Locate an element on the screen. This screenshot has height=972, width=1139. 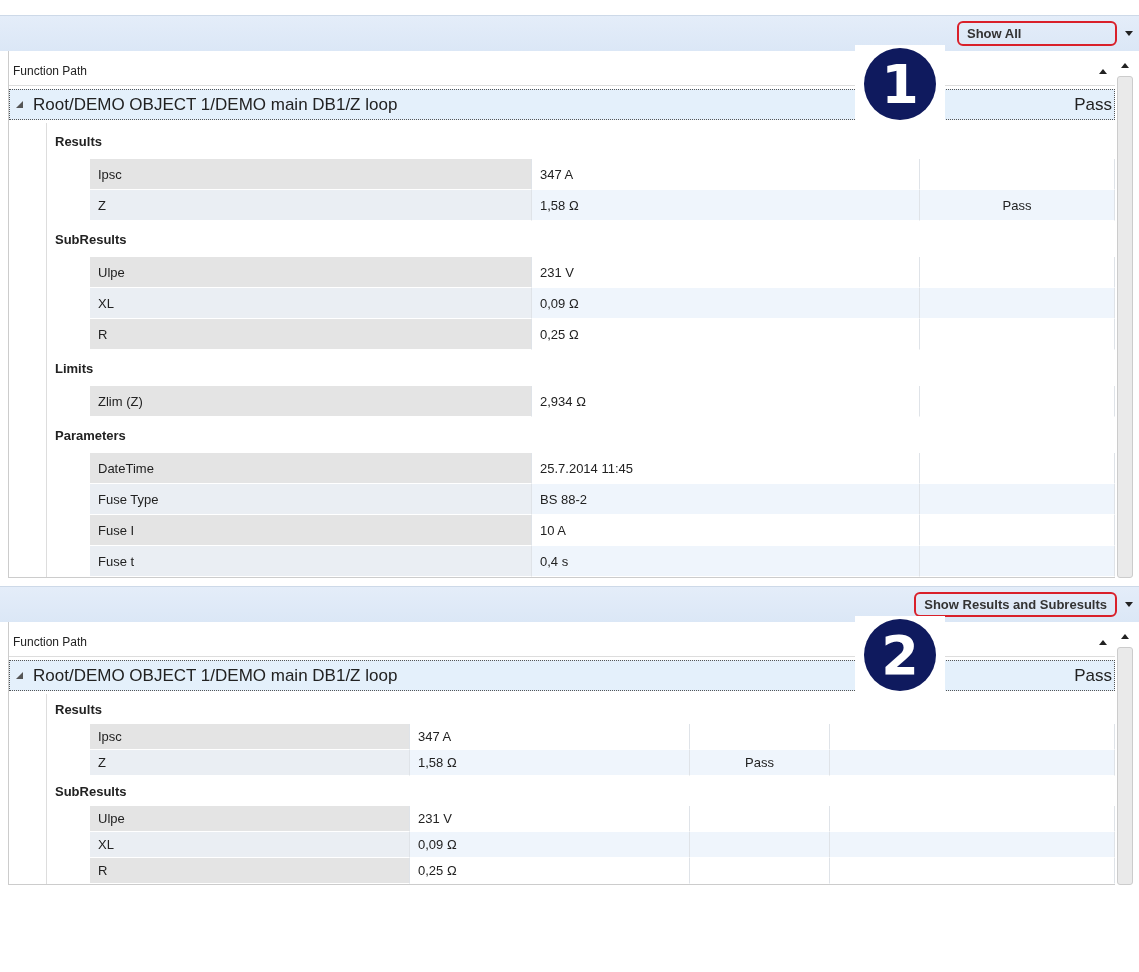
table-cell: Fuse t is located at coordinates (311, 561).